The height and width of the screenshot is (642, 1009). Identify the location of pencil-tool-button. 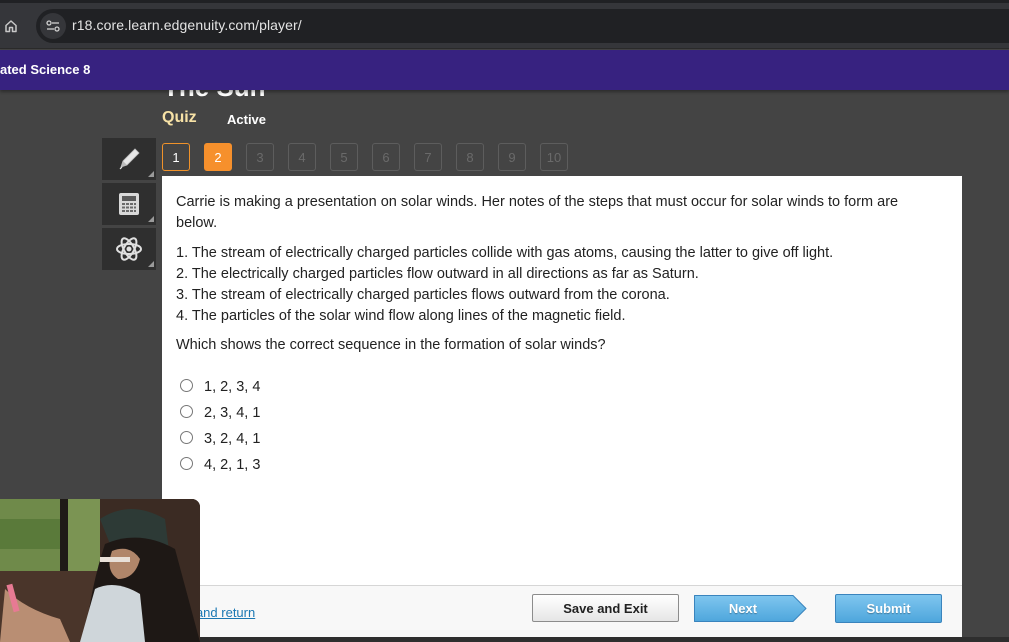
(129, 160).